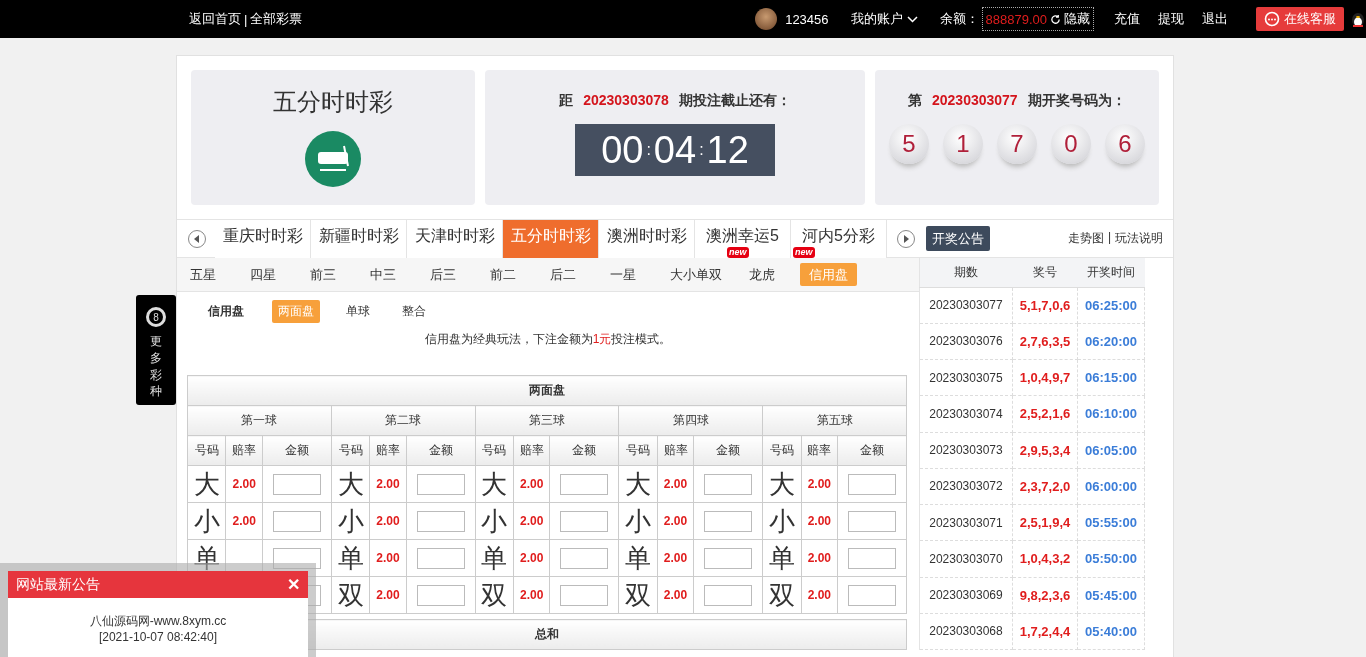 This screenshot has width=1366, height=657. I want to click on account-menu: 我的账户, so click(884, 19).